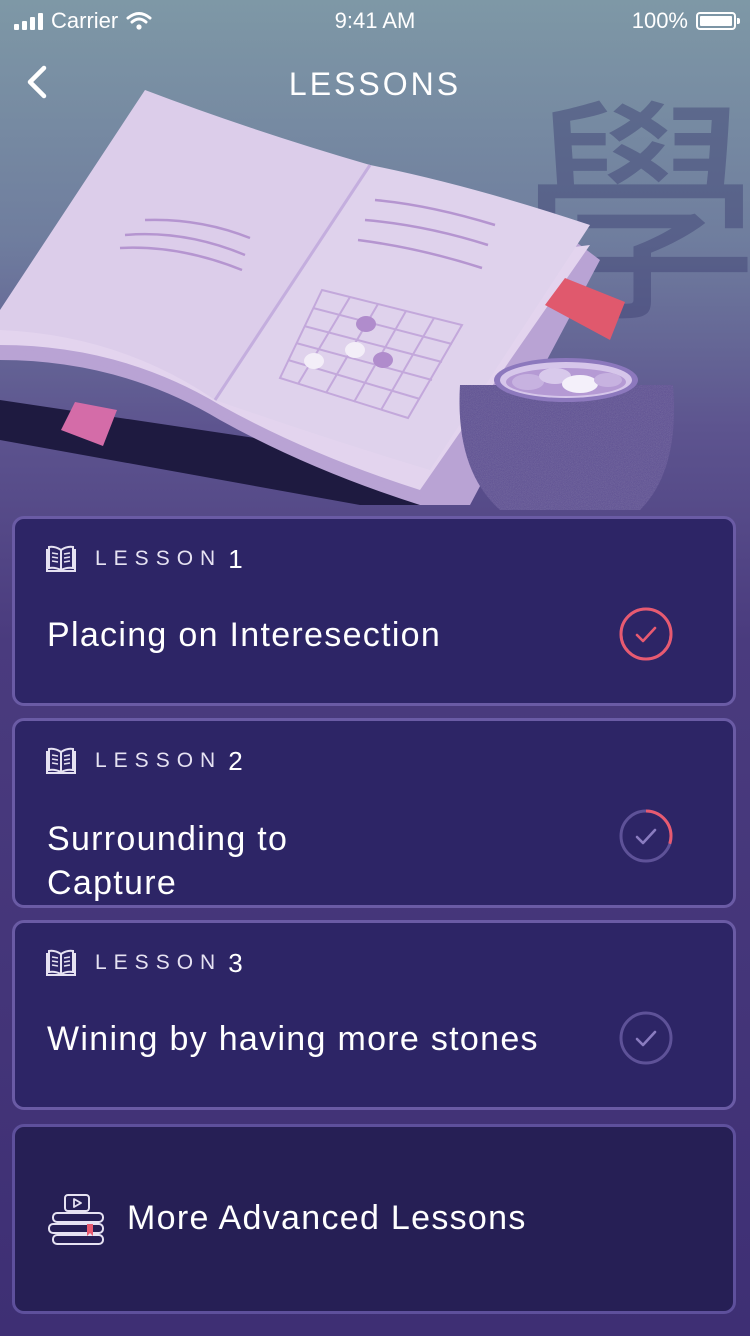 Image resolution: width=750 pixels, height=1336 pixels. I want to click on lesson-header: LESSON 3, so click(144, 963).